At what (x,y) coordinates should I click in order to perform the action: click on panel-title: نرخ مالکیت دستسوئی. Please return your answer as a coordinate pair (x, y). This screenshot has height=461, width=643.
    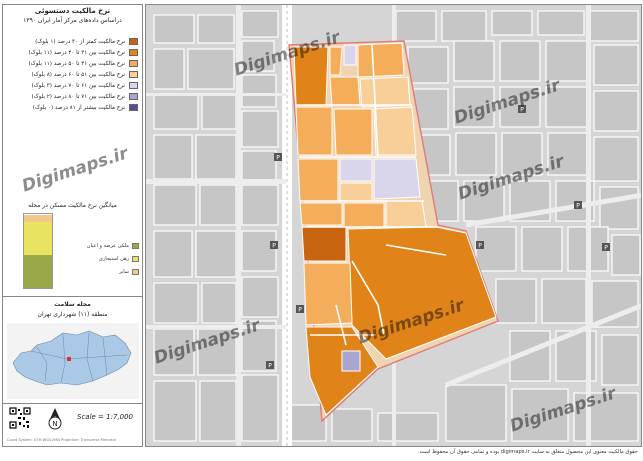
    Looking at the image, I should click on (72, 11).